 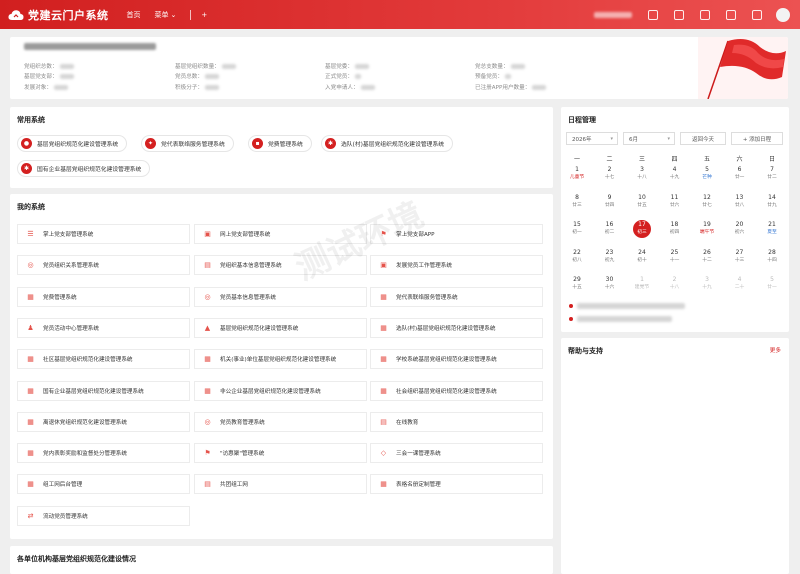 I want to click on my-system-item: ☰ 掌上党支部管理系统, so click(x=103, y=234).